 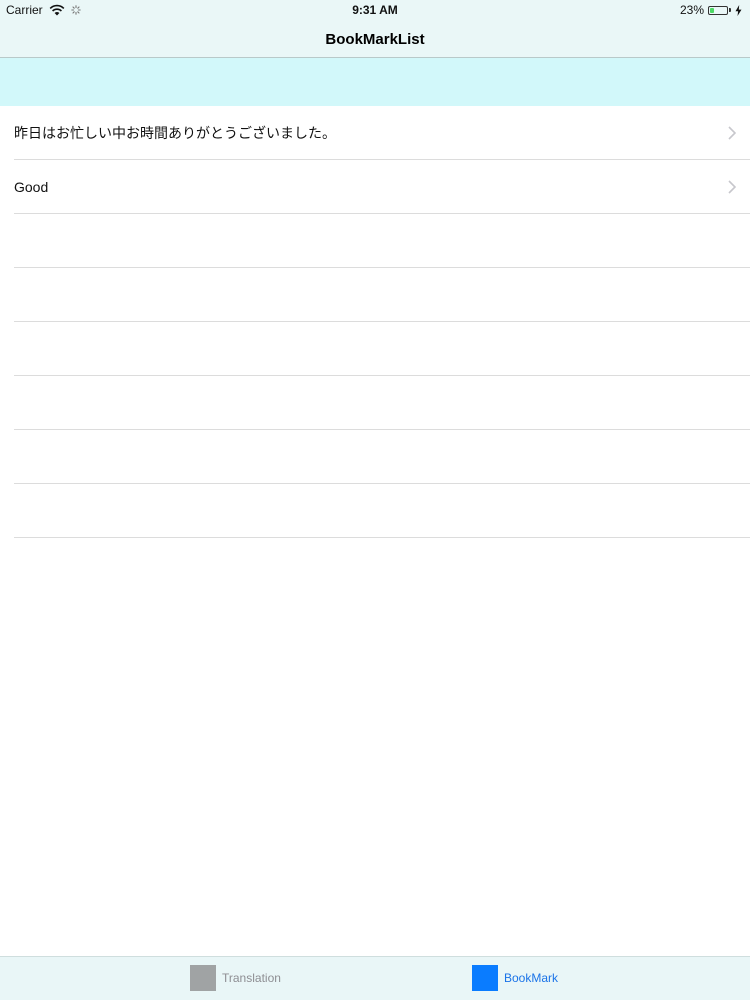 I want to click on navigation-bar: BookMarkList, so click(x=375, y=39).